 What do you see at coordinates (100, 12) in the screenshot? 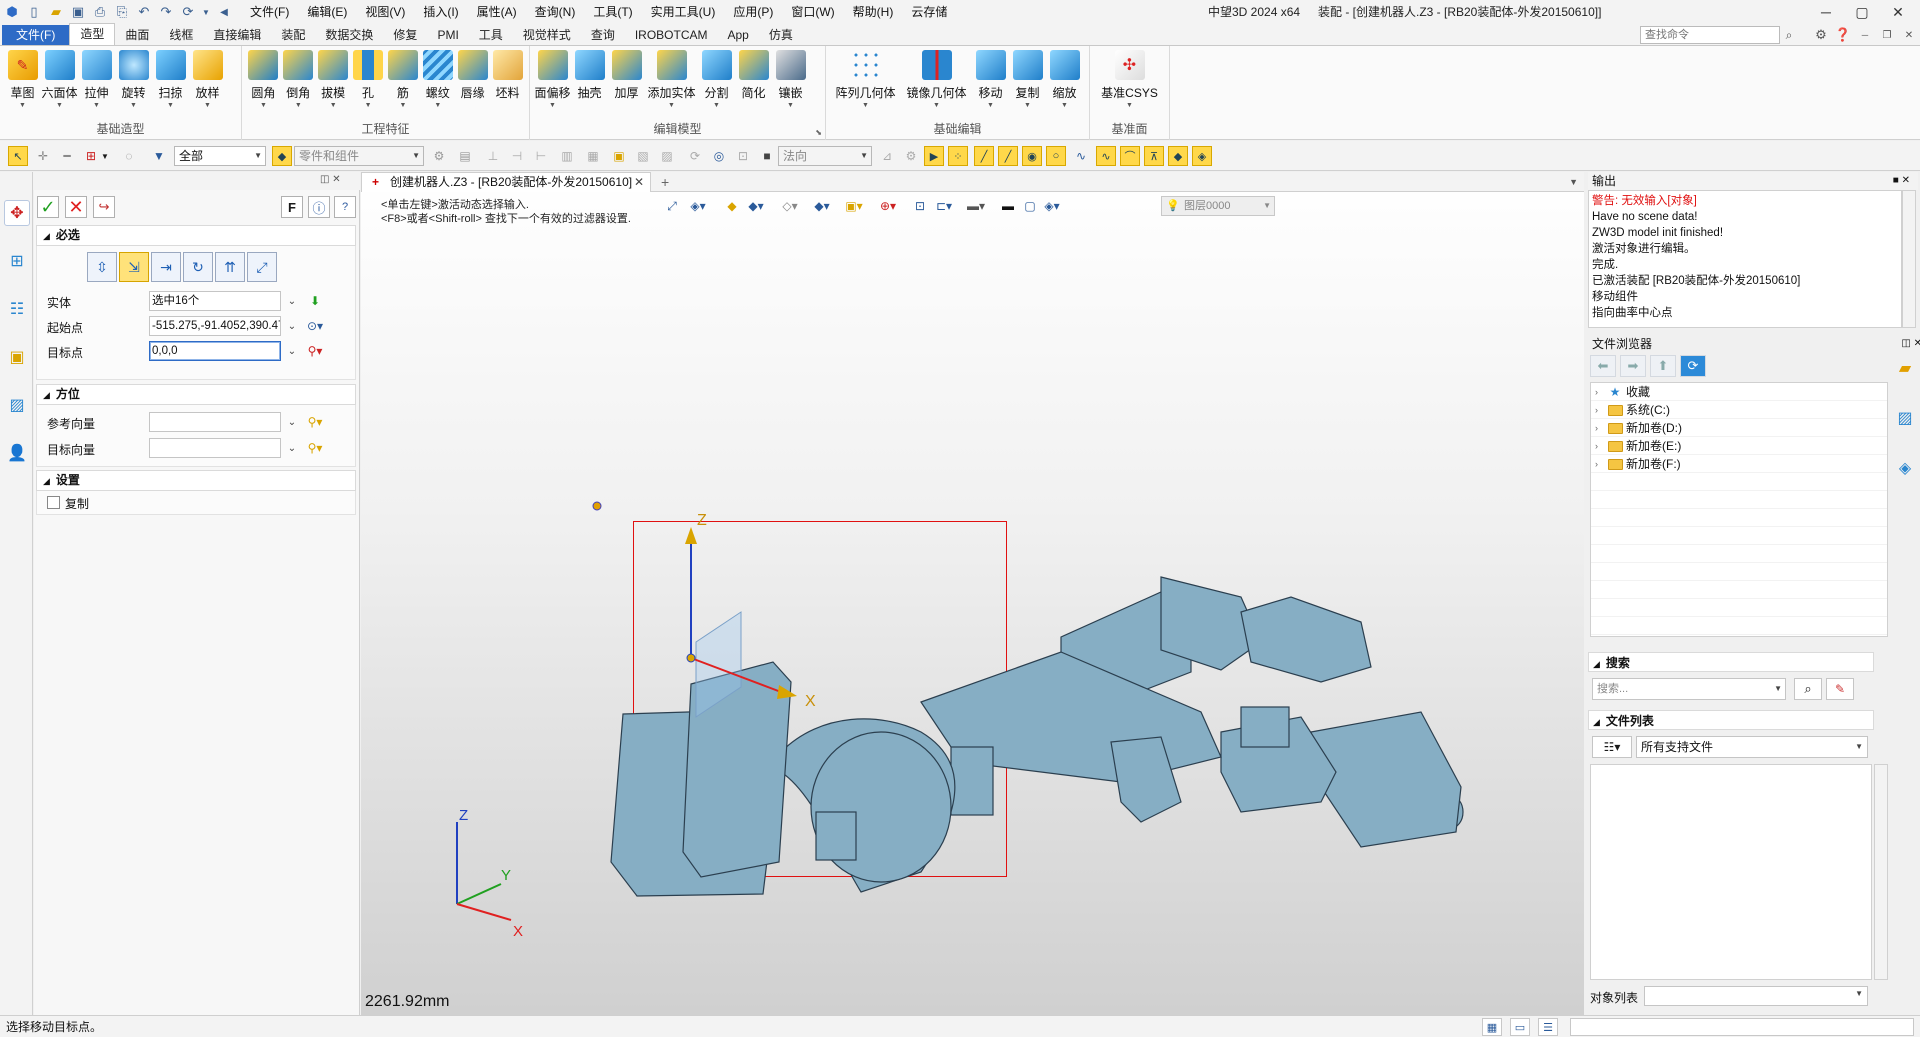
I see `print-icon: ⎙` at bounding box center [100, 12].